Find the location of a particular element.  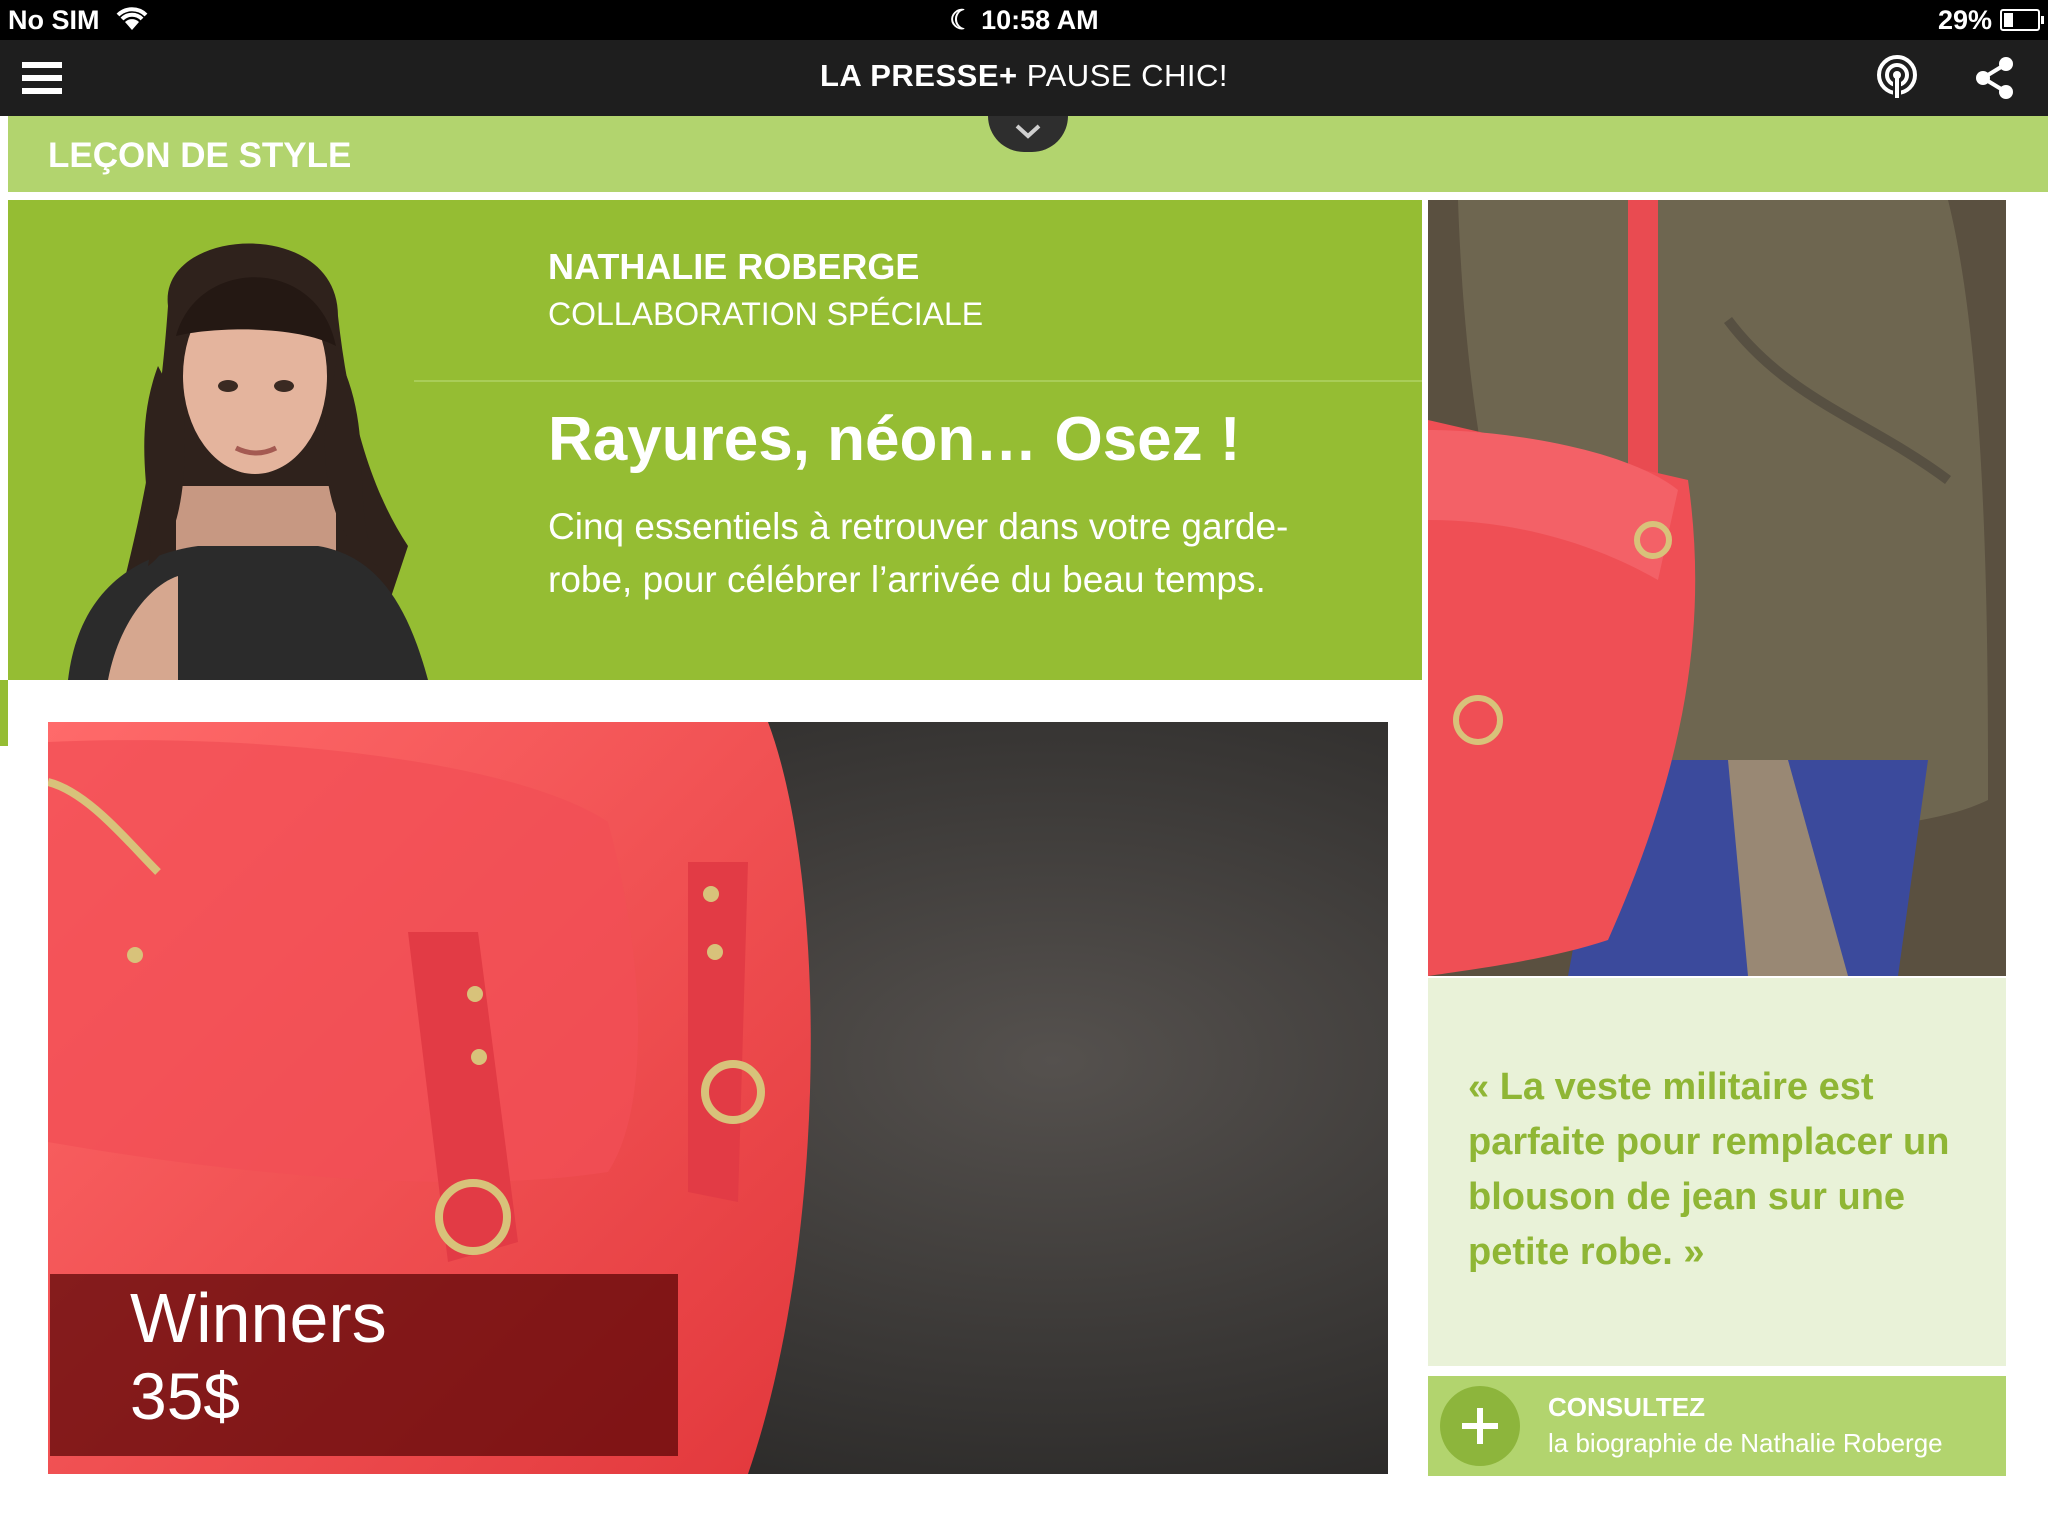

product-price: 35$ is located at coordinates (185, 1396).